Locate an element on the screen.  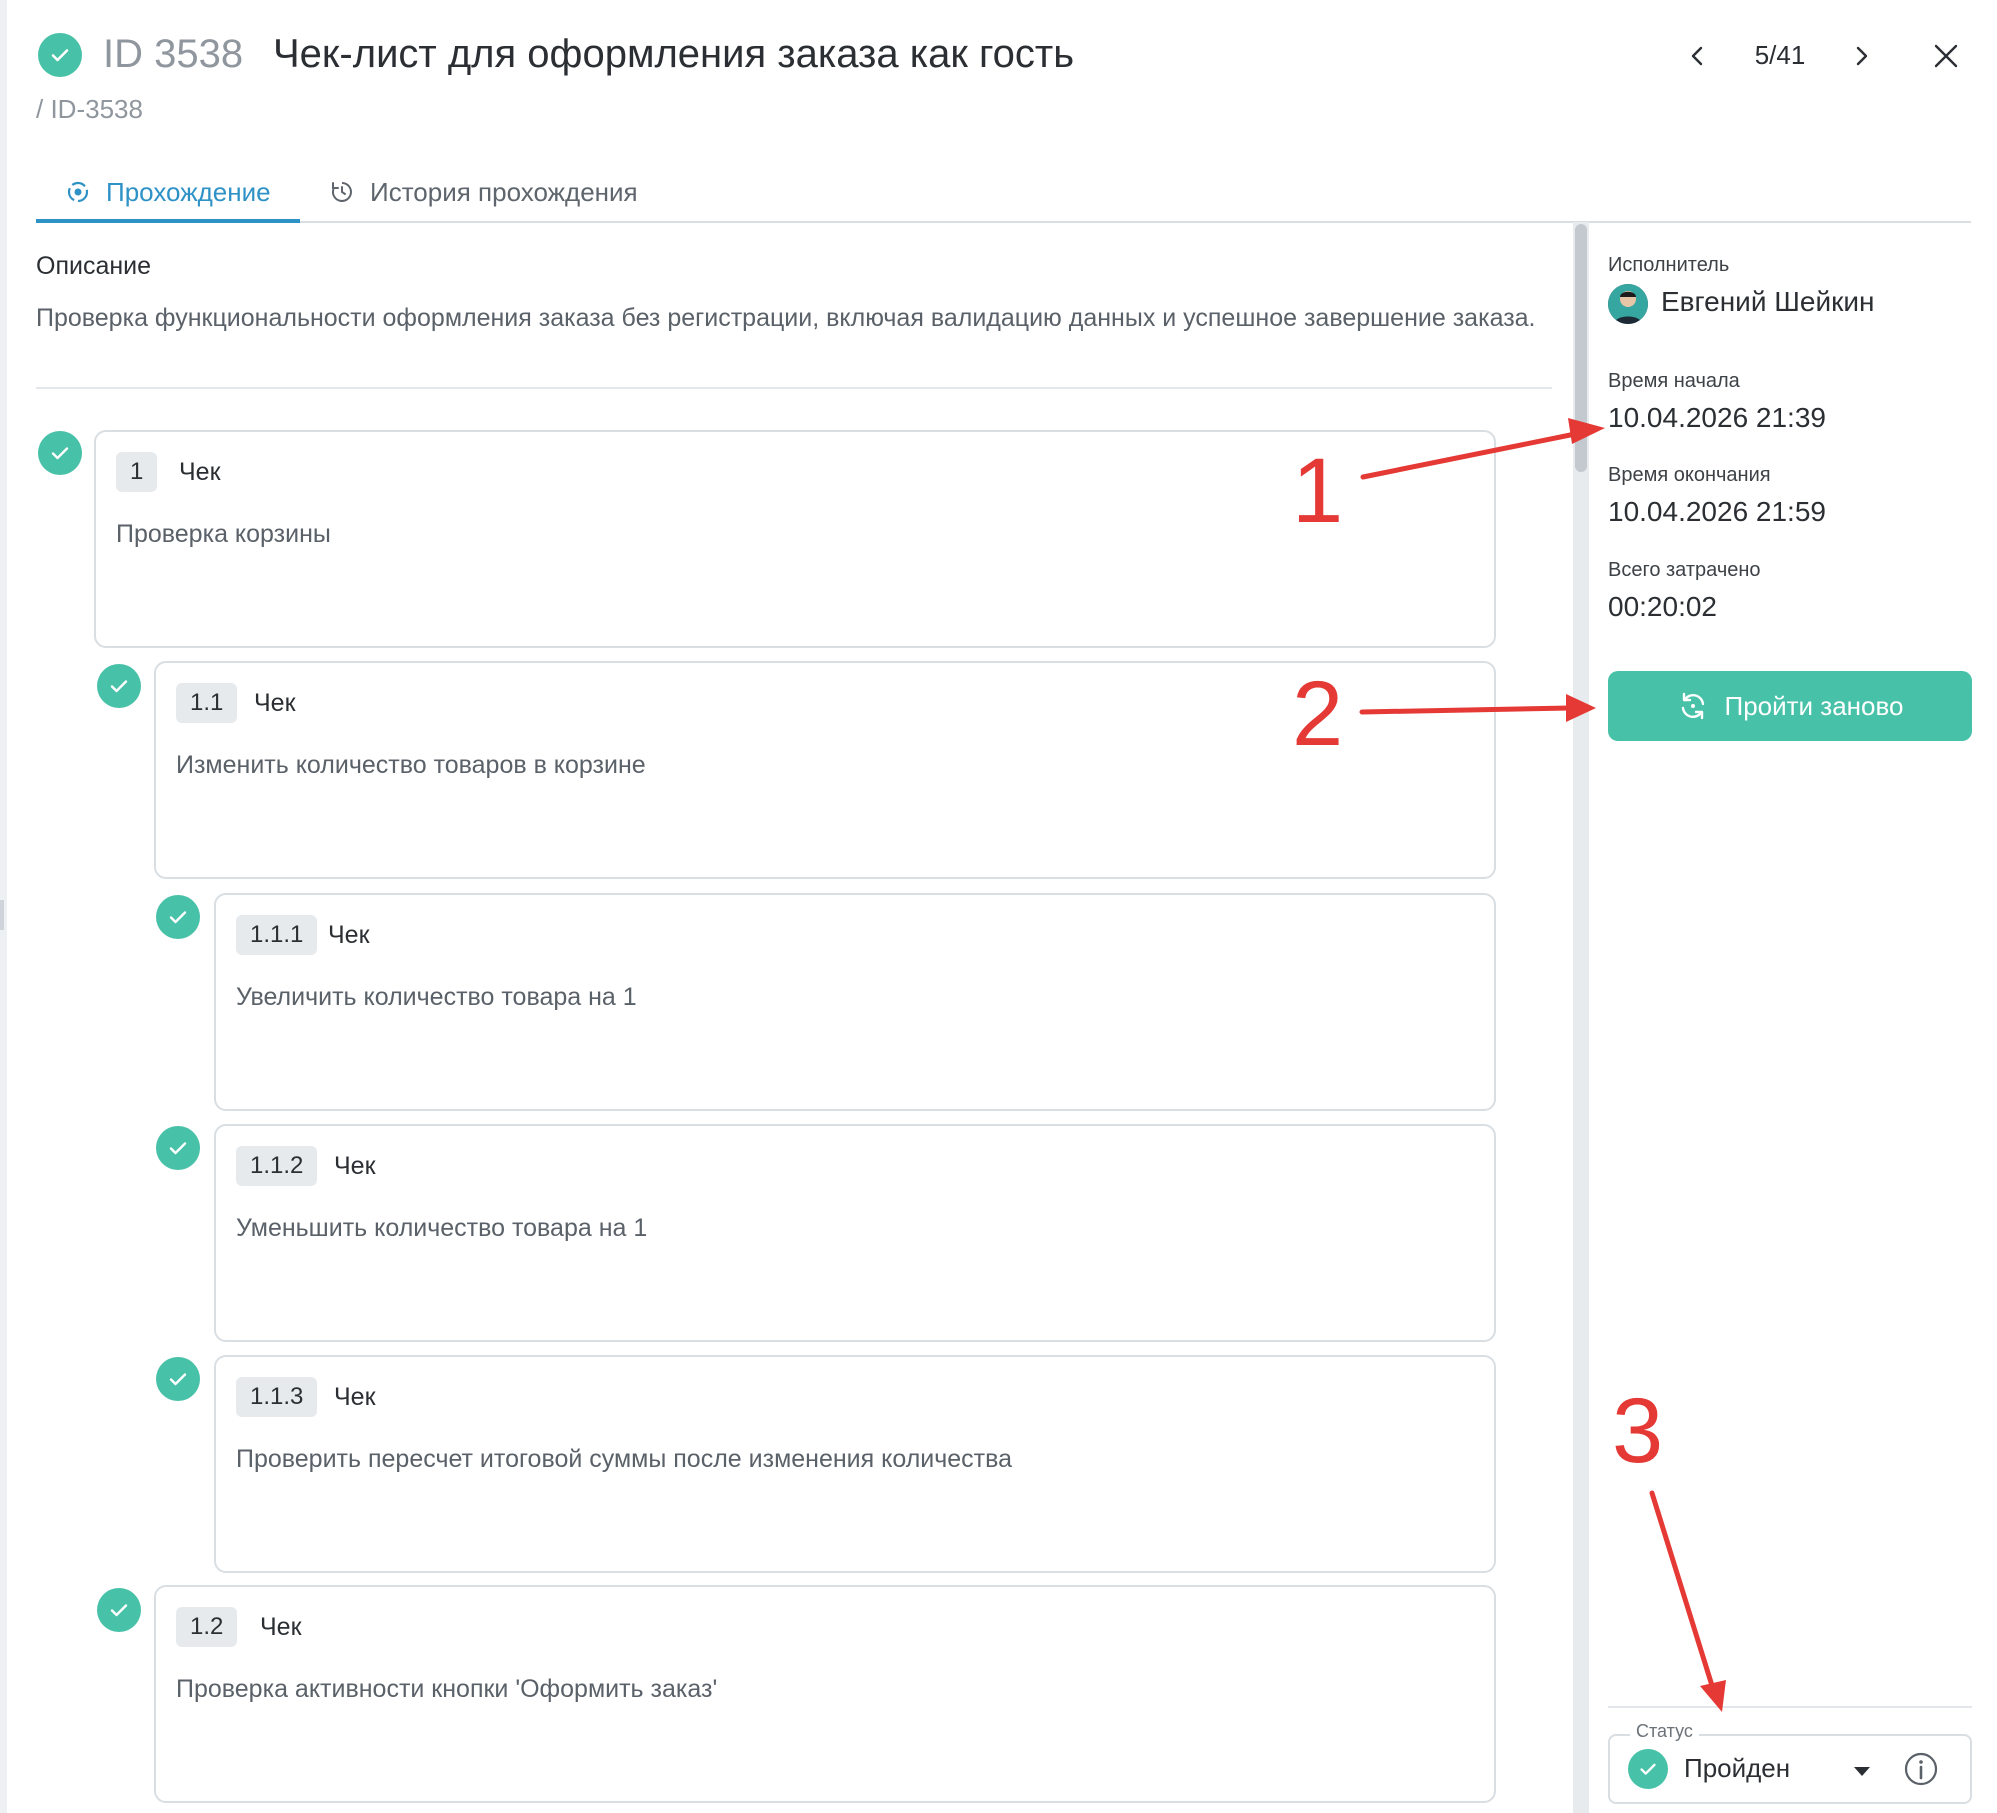
chevron-right-icon is located at coordinates (1862, 56).